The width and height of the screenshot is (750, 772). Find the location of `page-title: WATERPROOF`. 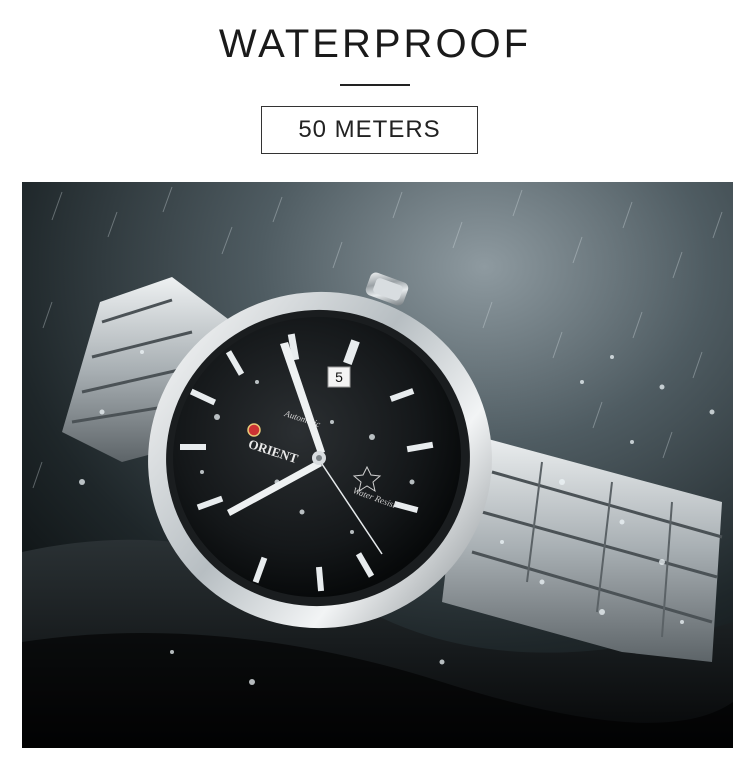

page-title: WATERPROOF is located at coordinates (375, 44).